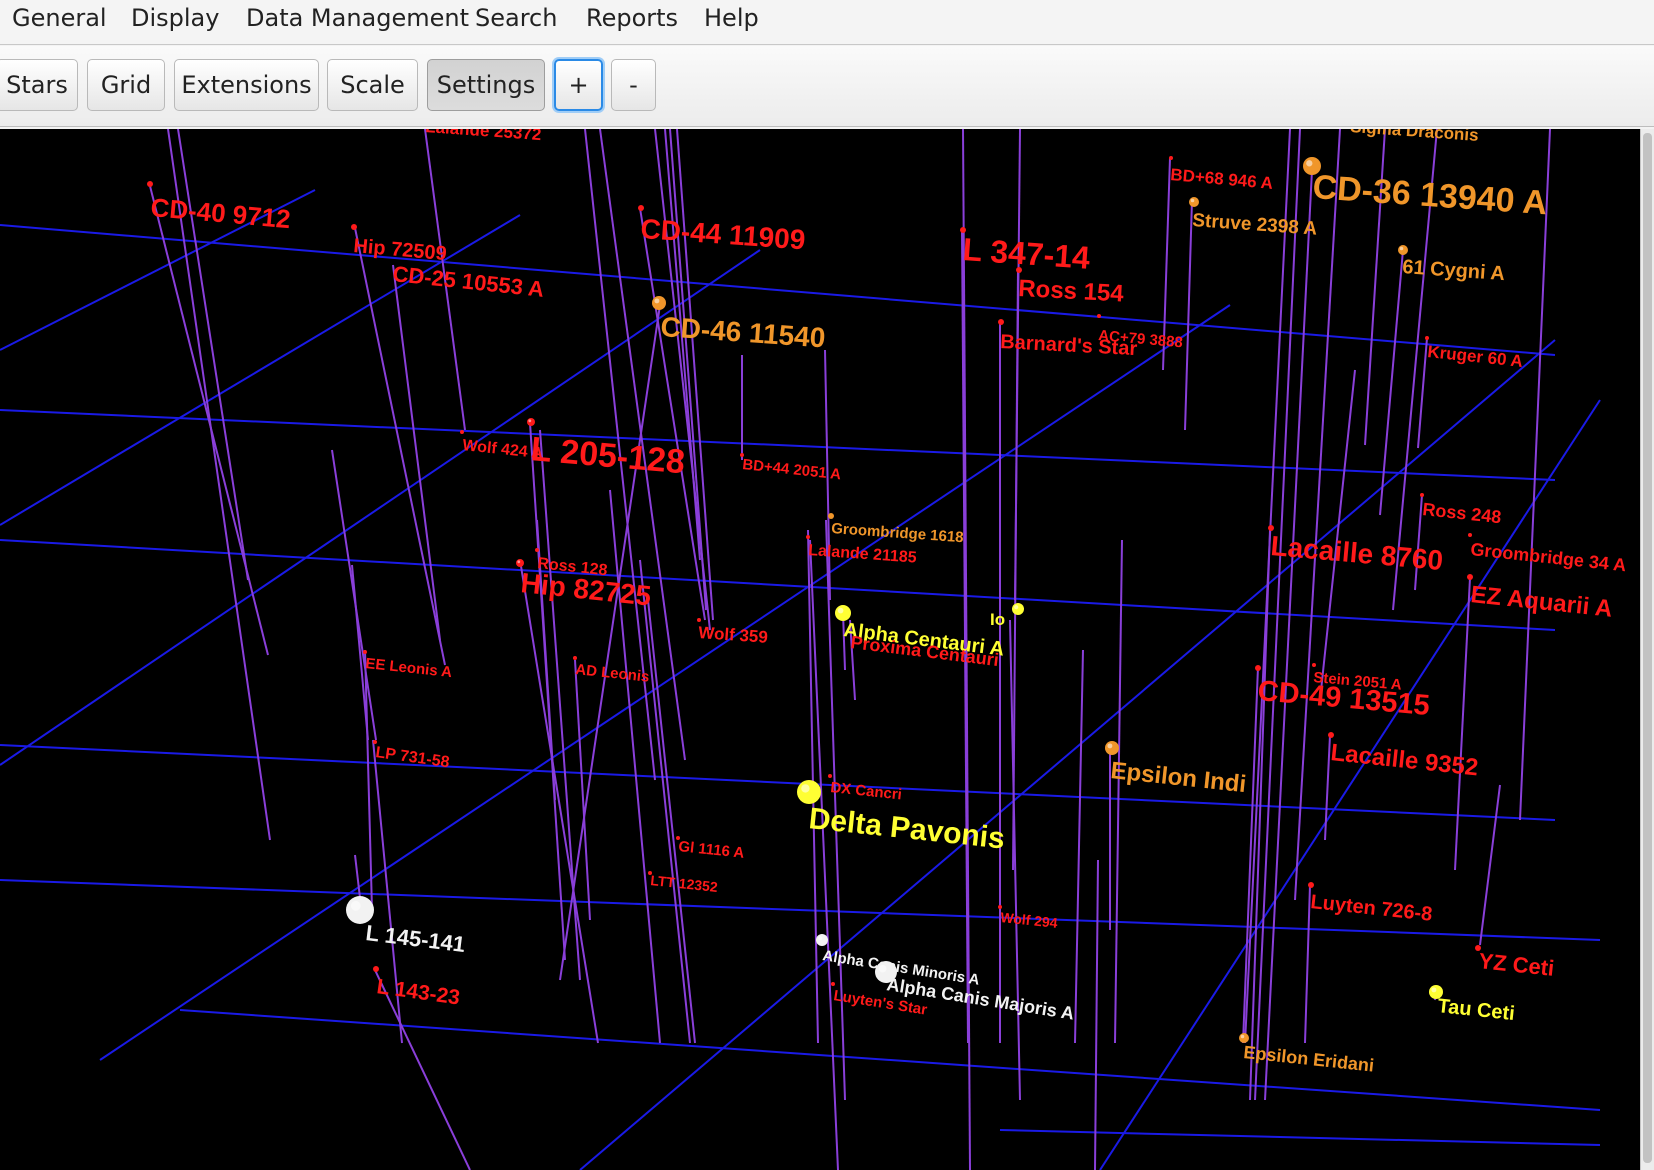 The image size is (1654, 1170). I want to click on star-label-gl-1116-a: Gl 1116 A, so click(712, 850).